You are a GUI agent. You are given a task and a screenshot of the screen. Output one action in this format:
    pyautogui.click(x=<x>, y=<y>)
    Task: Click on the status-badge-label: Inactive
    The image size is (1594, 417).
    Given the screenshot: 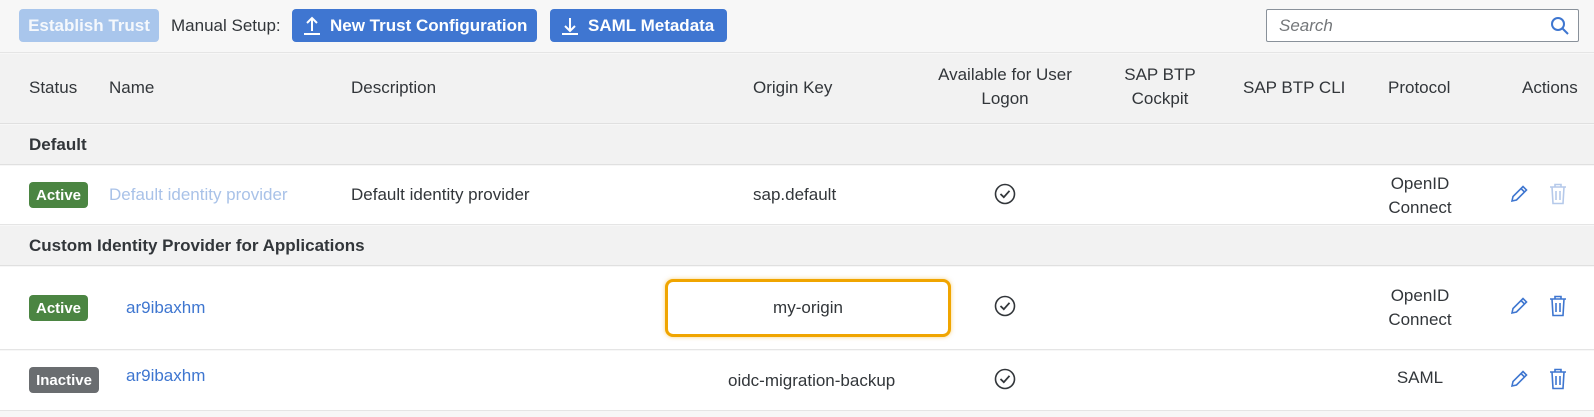 What is the action you would take?
    pyautogui.click(x=64, y=380)
    